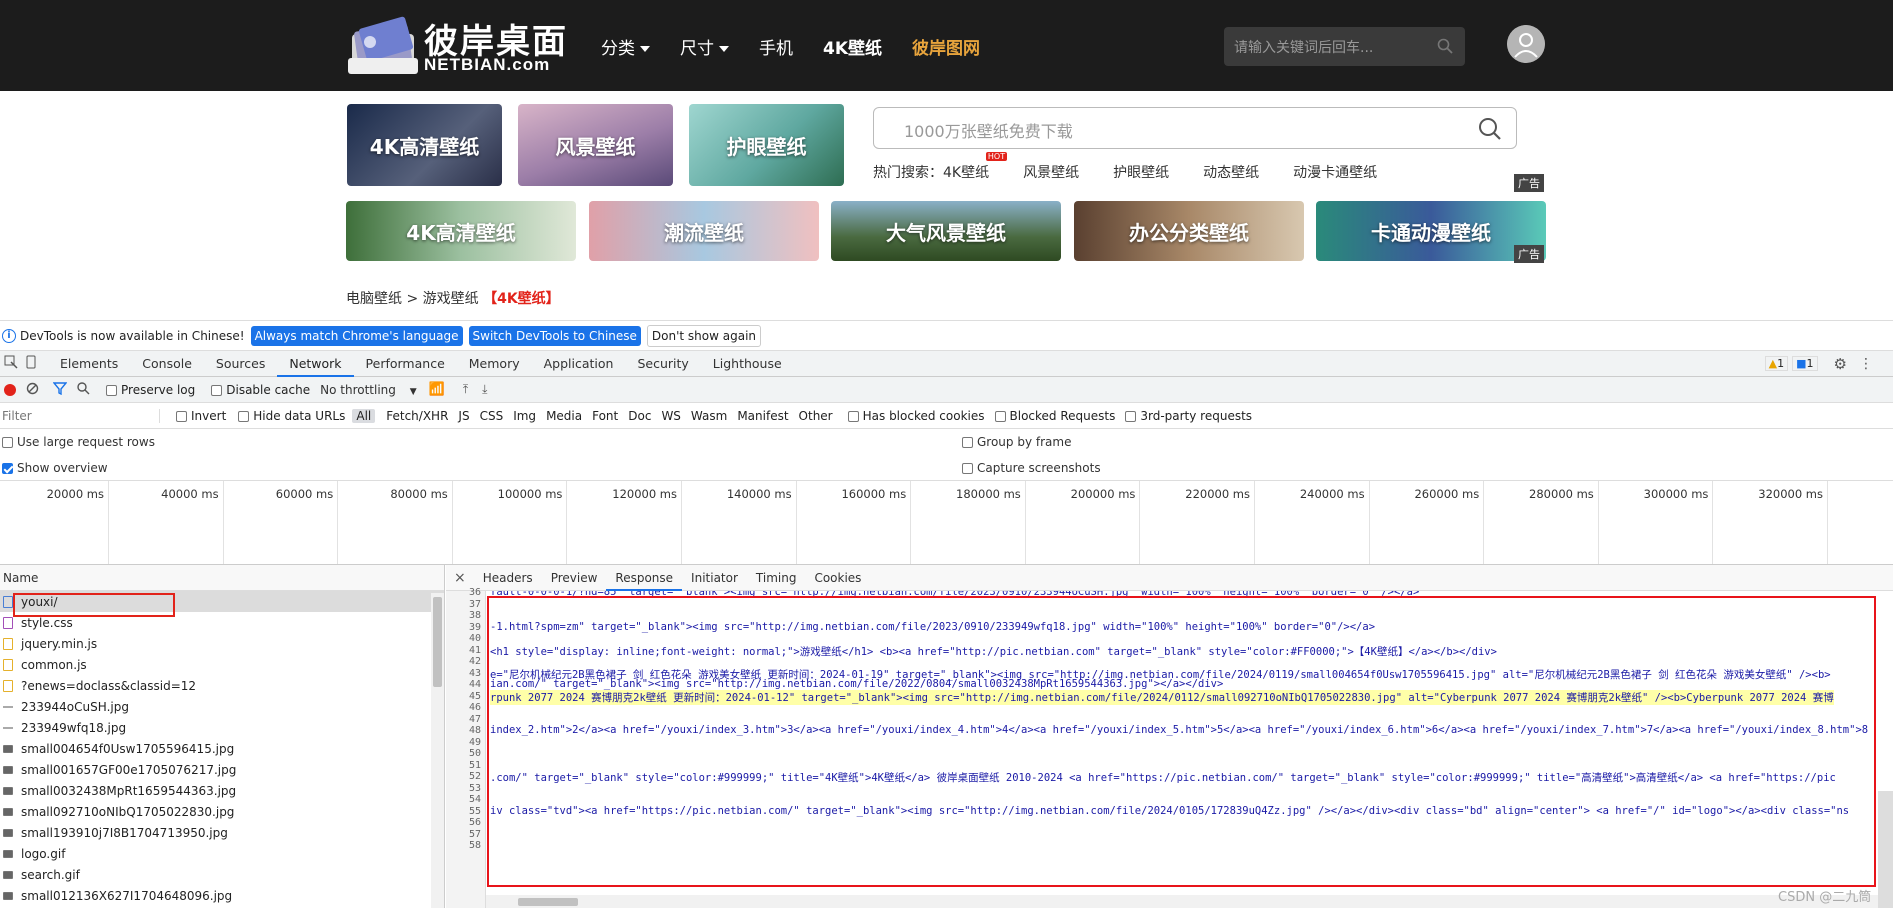 The height and width of the screenshot is (908, 1893). I want to click on warnings-badge: ▲1, so click(1776, 363).